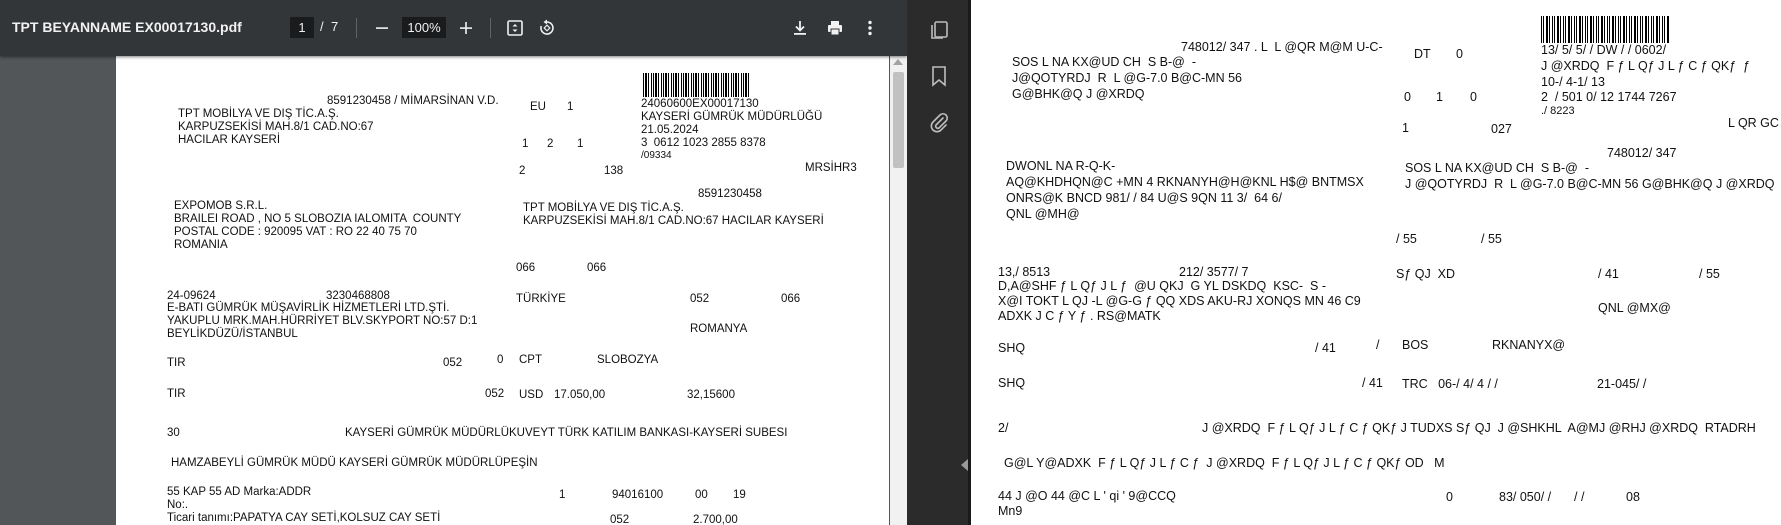 The image size is (1781, 525). I want to click on declaration-type: EU, so click(538, 107).